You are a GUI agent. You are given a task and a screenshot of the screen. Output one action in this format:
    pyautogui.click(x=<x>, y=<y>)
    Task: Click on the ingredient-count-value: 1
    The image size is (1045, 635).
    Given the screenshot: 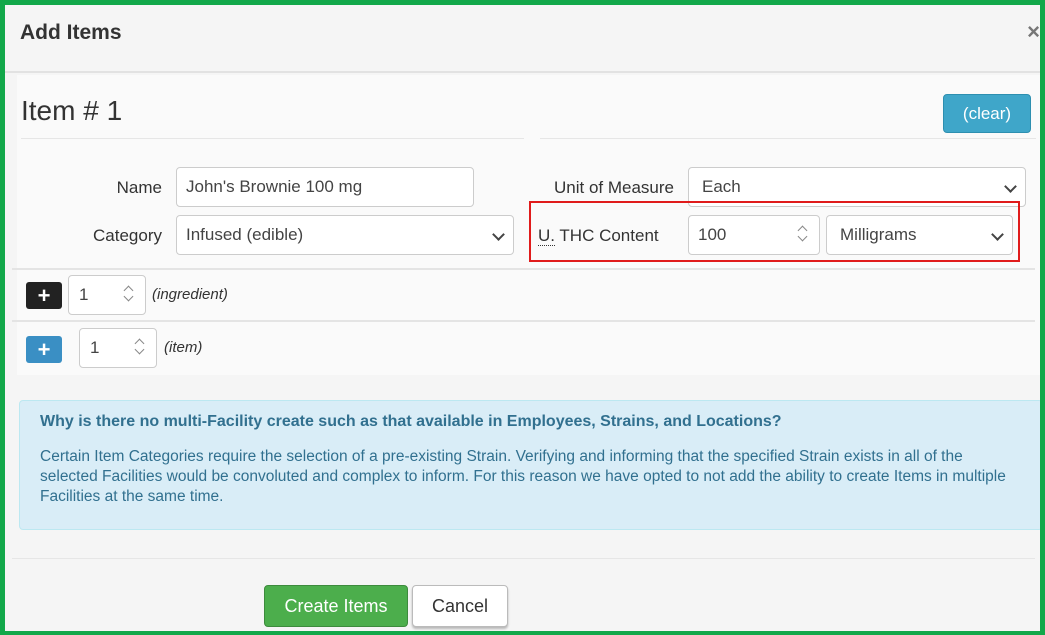 What is the action you would take?
    pyautogui.click(x=84, y=294)
    